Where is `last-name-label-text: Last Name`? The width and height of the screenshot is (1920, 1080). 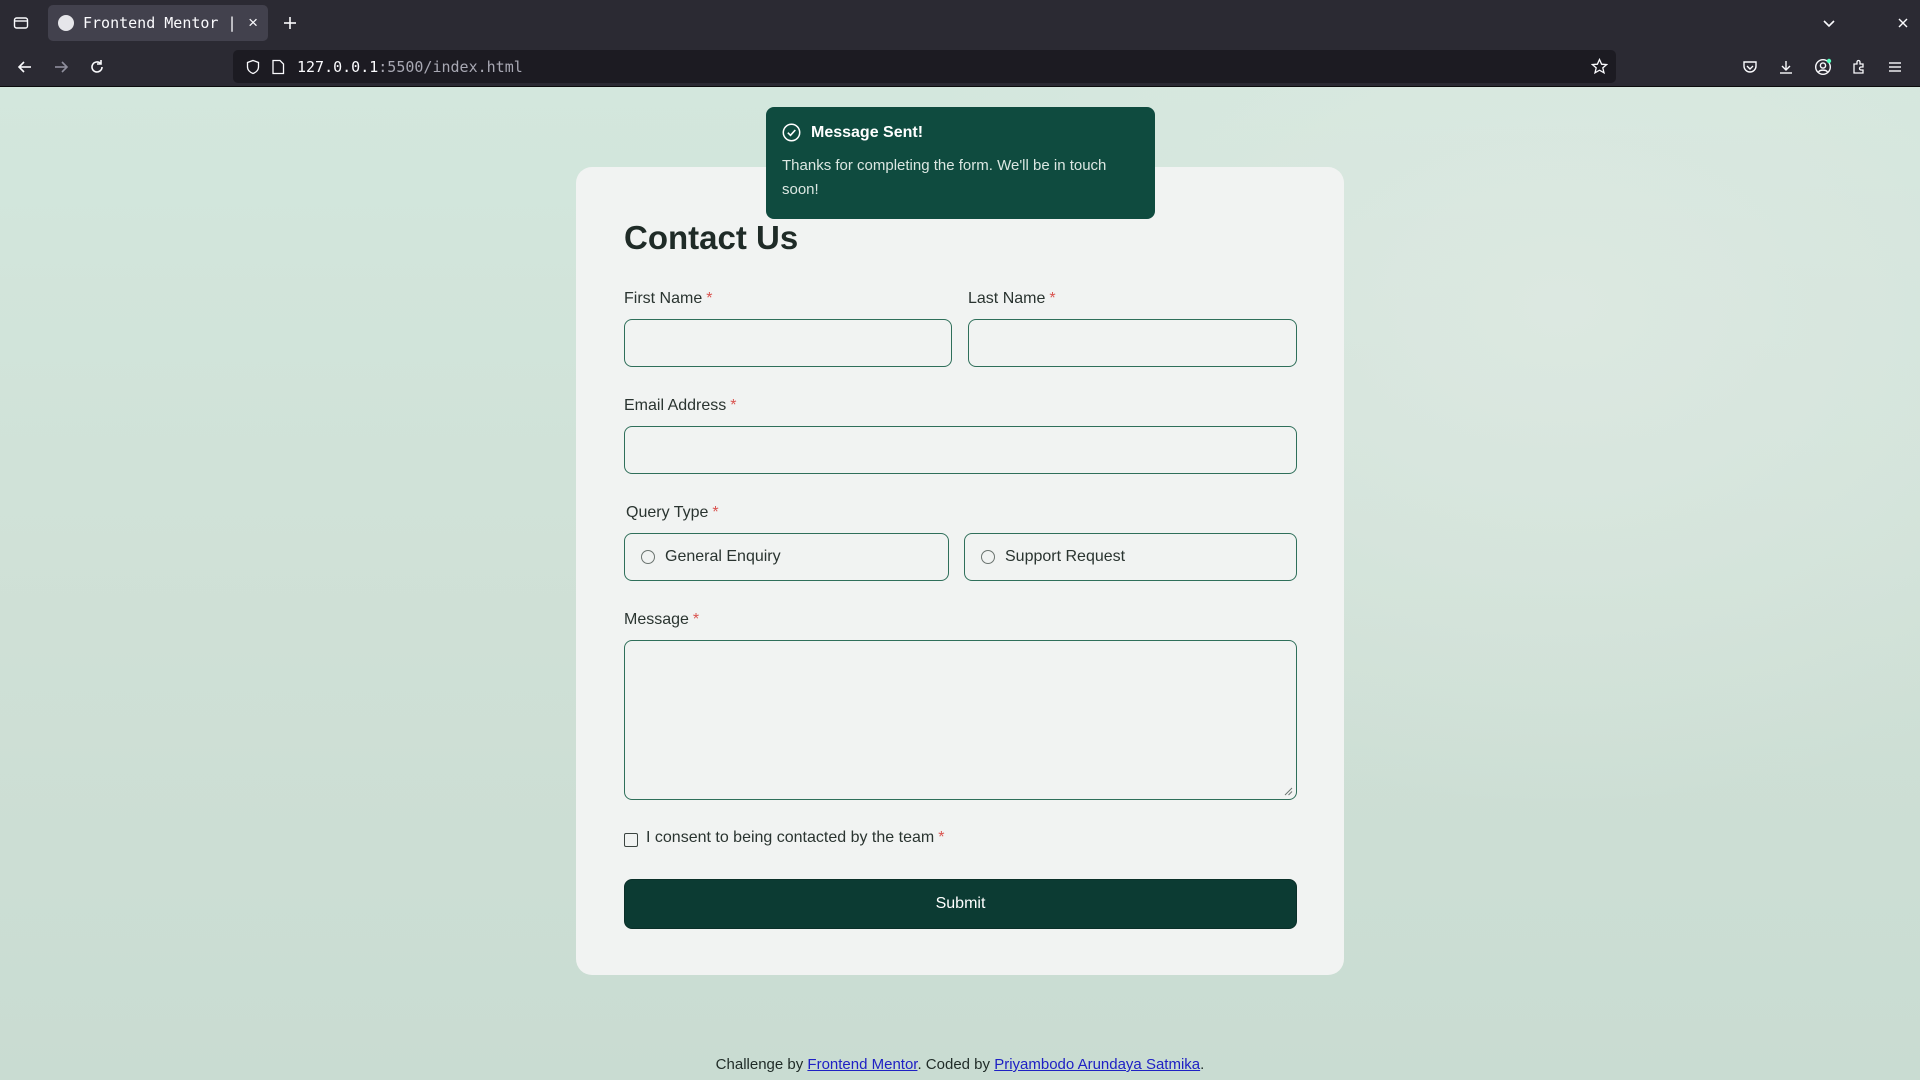
last-name-label-text: Last Name is located at coordinates (1007, 298).